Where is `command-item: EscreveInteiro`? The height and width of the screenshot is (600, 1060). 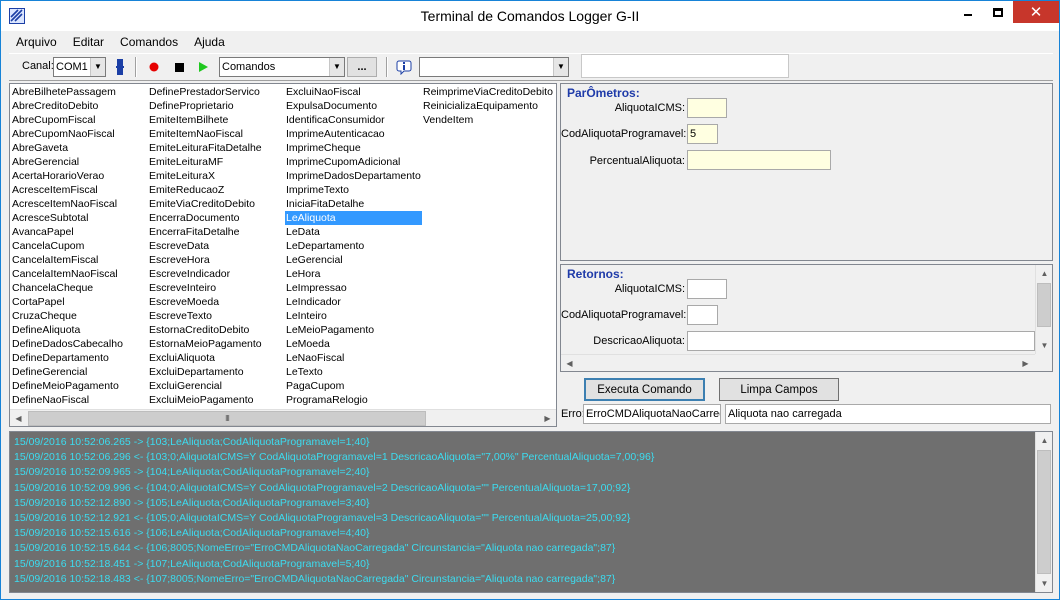
command-item: EscreveInteiro is located at coordinates (205, 288).